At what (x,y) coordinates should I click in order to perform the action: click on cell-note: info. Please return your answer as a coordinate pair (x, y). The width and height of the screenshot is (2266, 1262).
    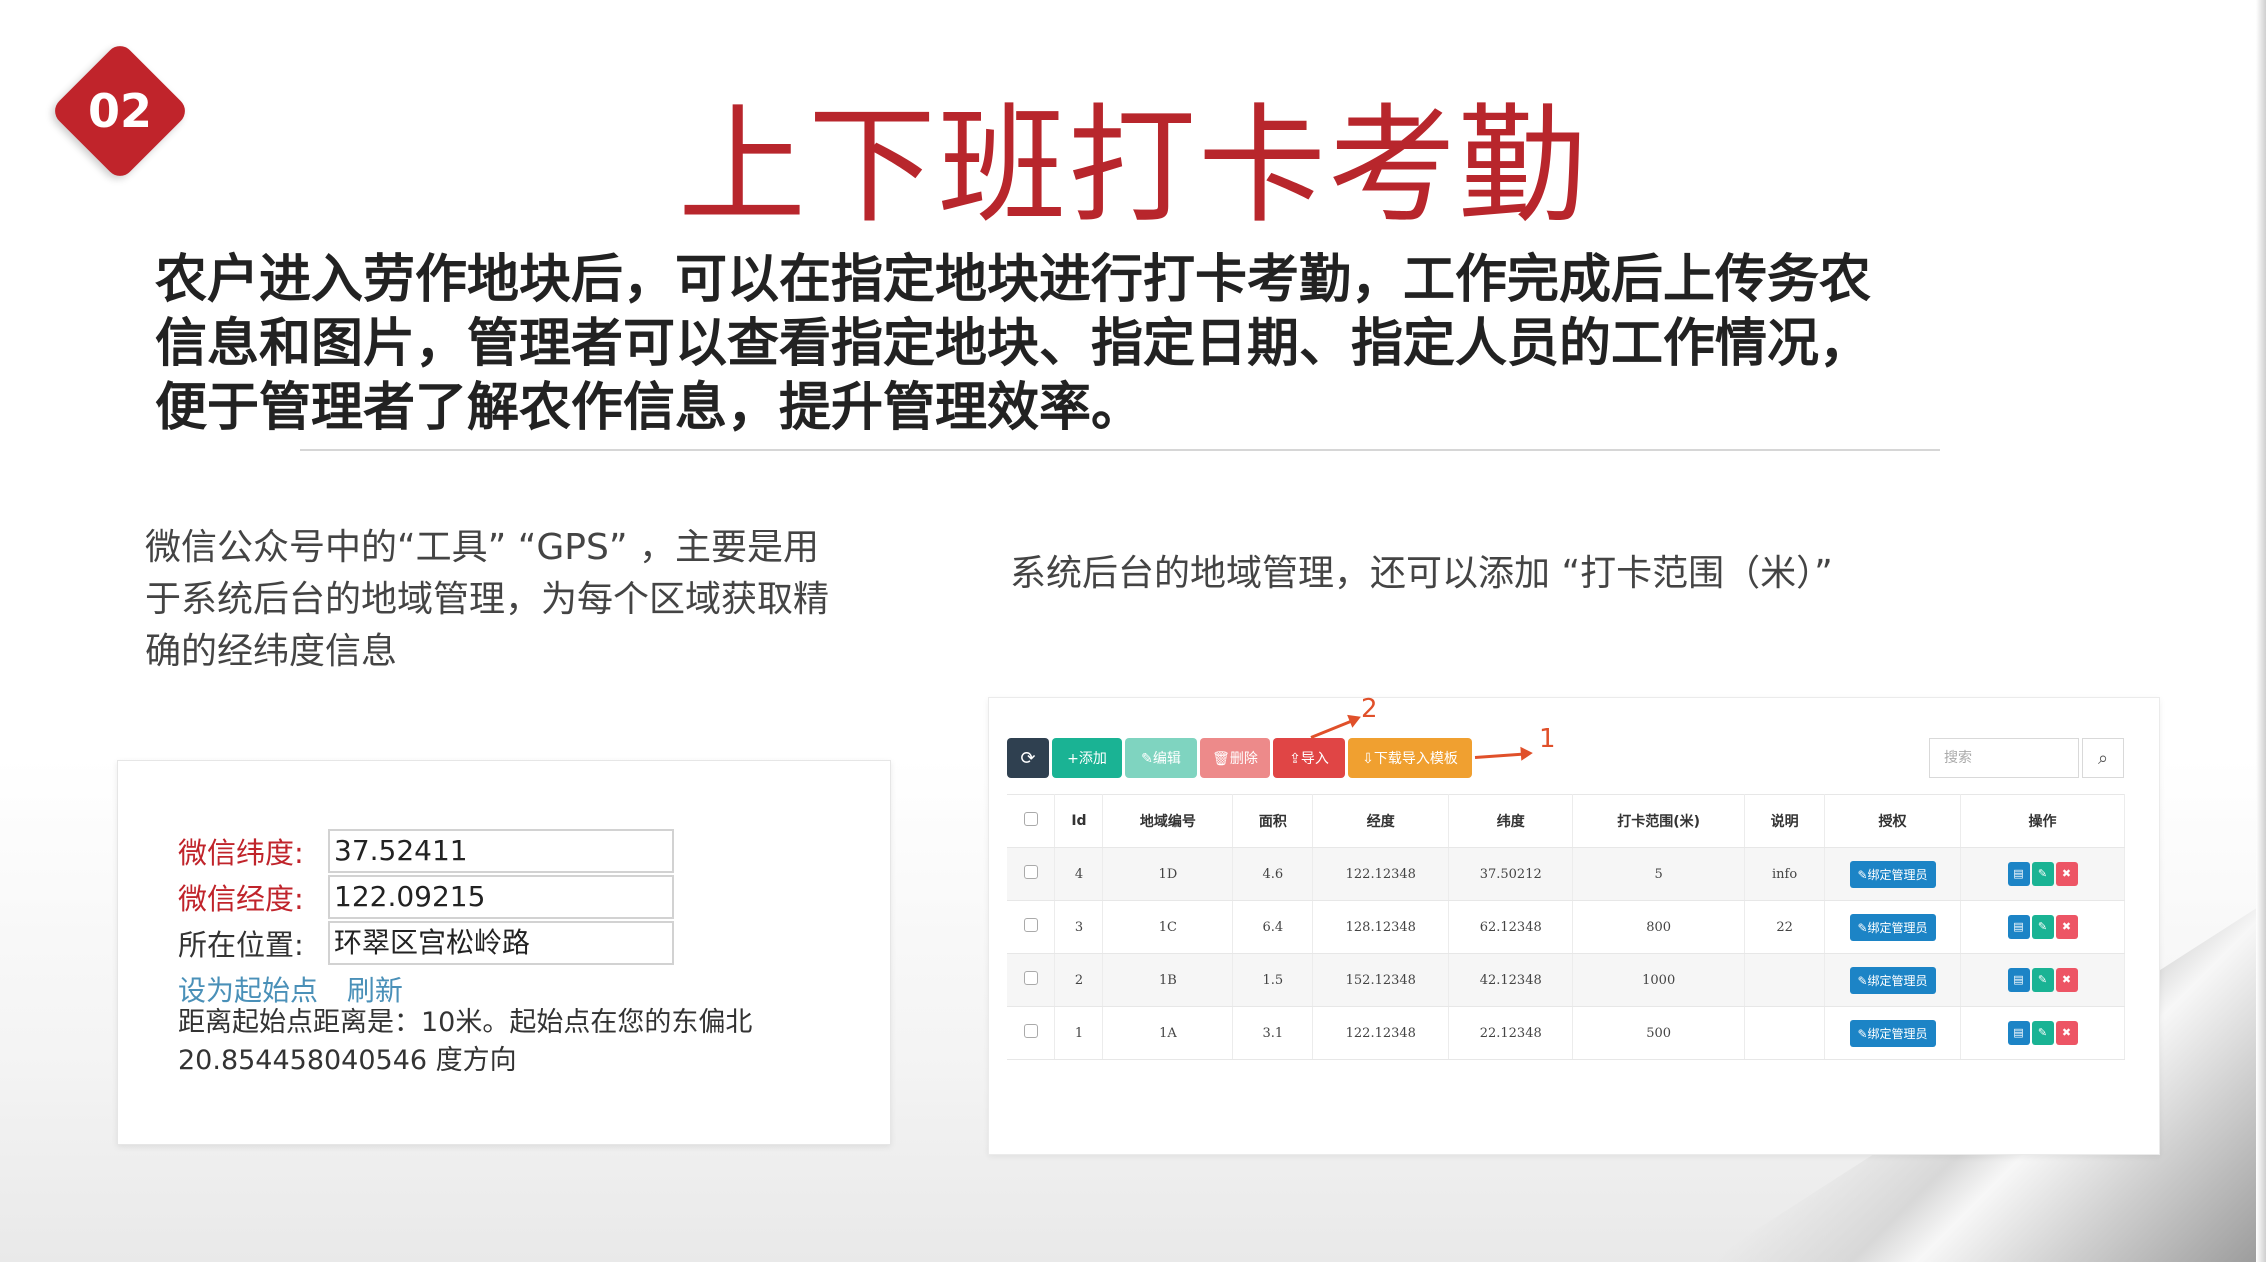
    Looking at the image, I should click on (1785, 874).